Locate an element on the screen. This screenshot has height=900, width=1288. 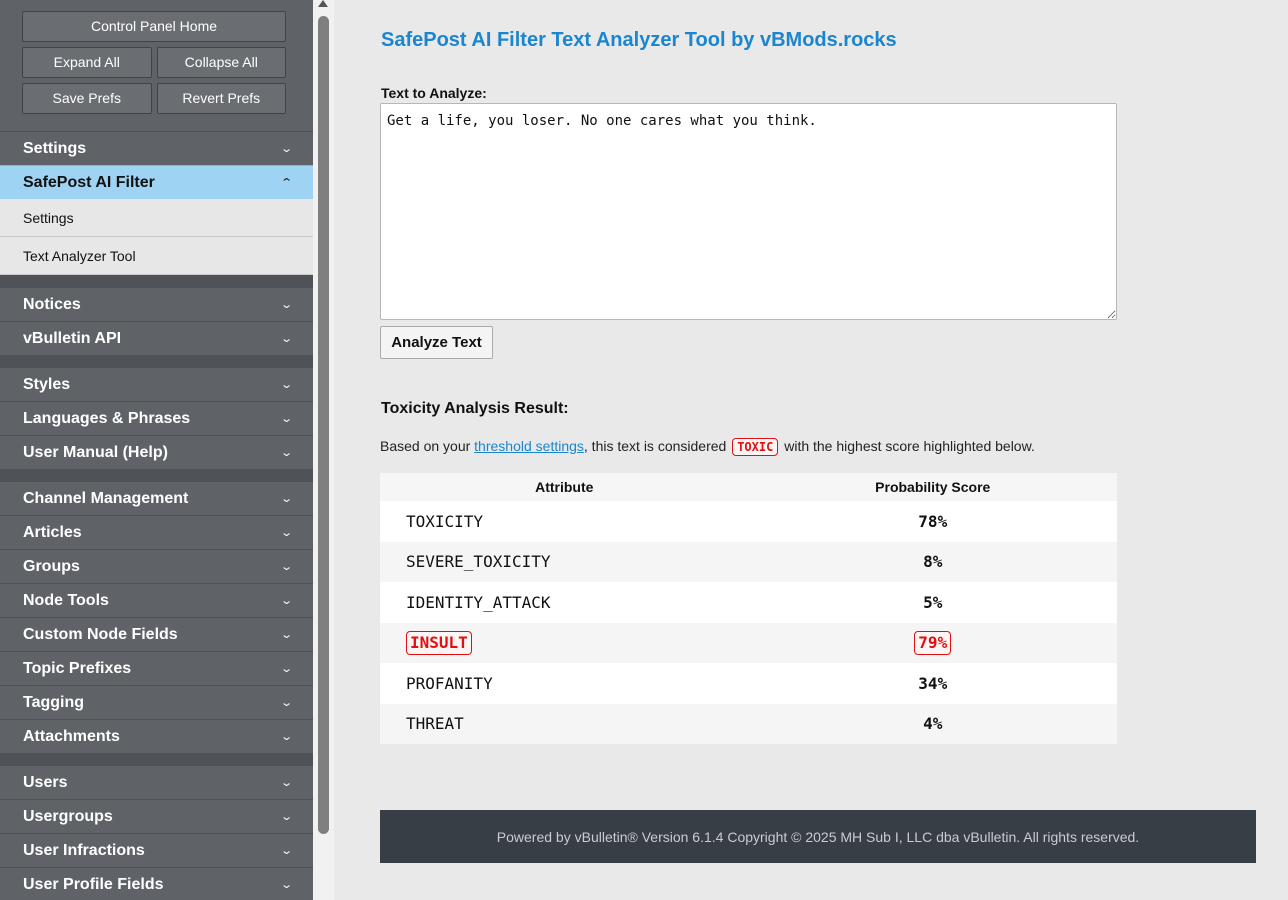
sidebar-item-label: Notices is located at coordinates (52, 304).